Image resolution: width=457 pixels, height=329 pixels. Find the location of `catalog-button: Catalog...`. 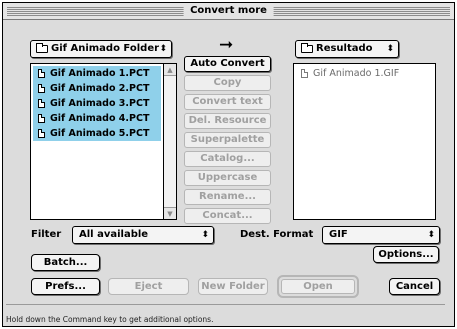

catalog-button: Catalog... is located at coordinates (227, 159).